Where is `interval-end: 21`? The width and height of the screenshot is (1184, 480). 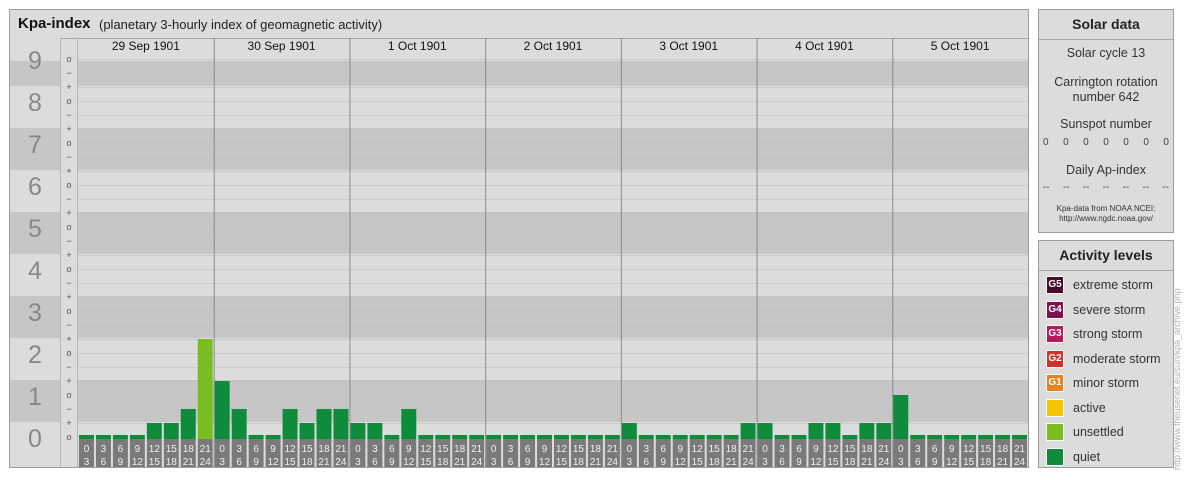
interval-end: 21 is located at coordinates (1003, 462).